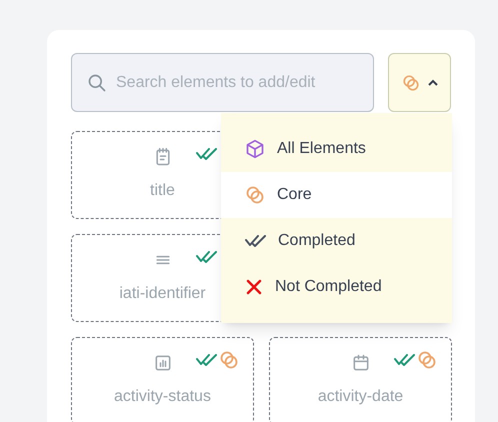  What do you see at coordinates (162, 191) in the screenshot?
I see `element-label: title` at bounding box center [162, 191].